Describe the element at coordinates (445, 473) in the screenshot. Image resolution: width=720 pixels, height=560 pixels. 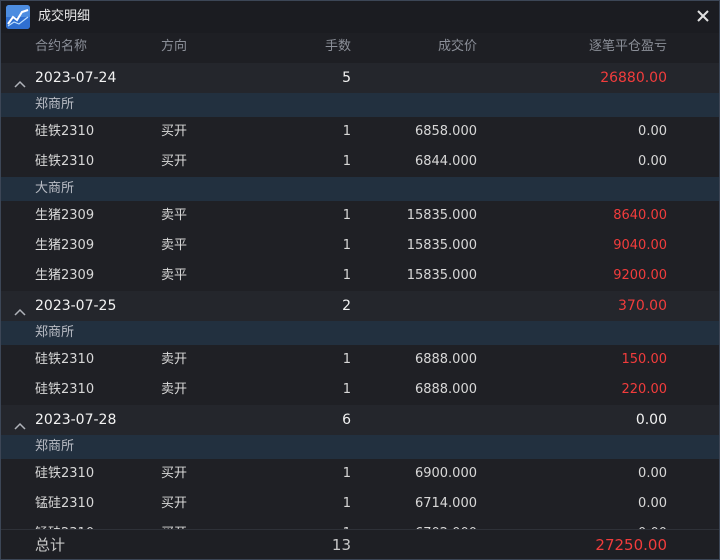
I see `trade-price: 6900.000` at that location.